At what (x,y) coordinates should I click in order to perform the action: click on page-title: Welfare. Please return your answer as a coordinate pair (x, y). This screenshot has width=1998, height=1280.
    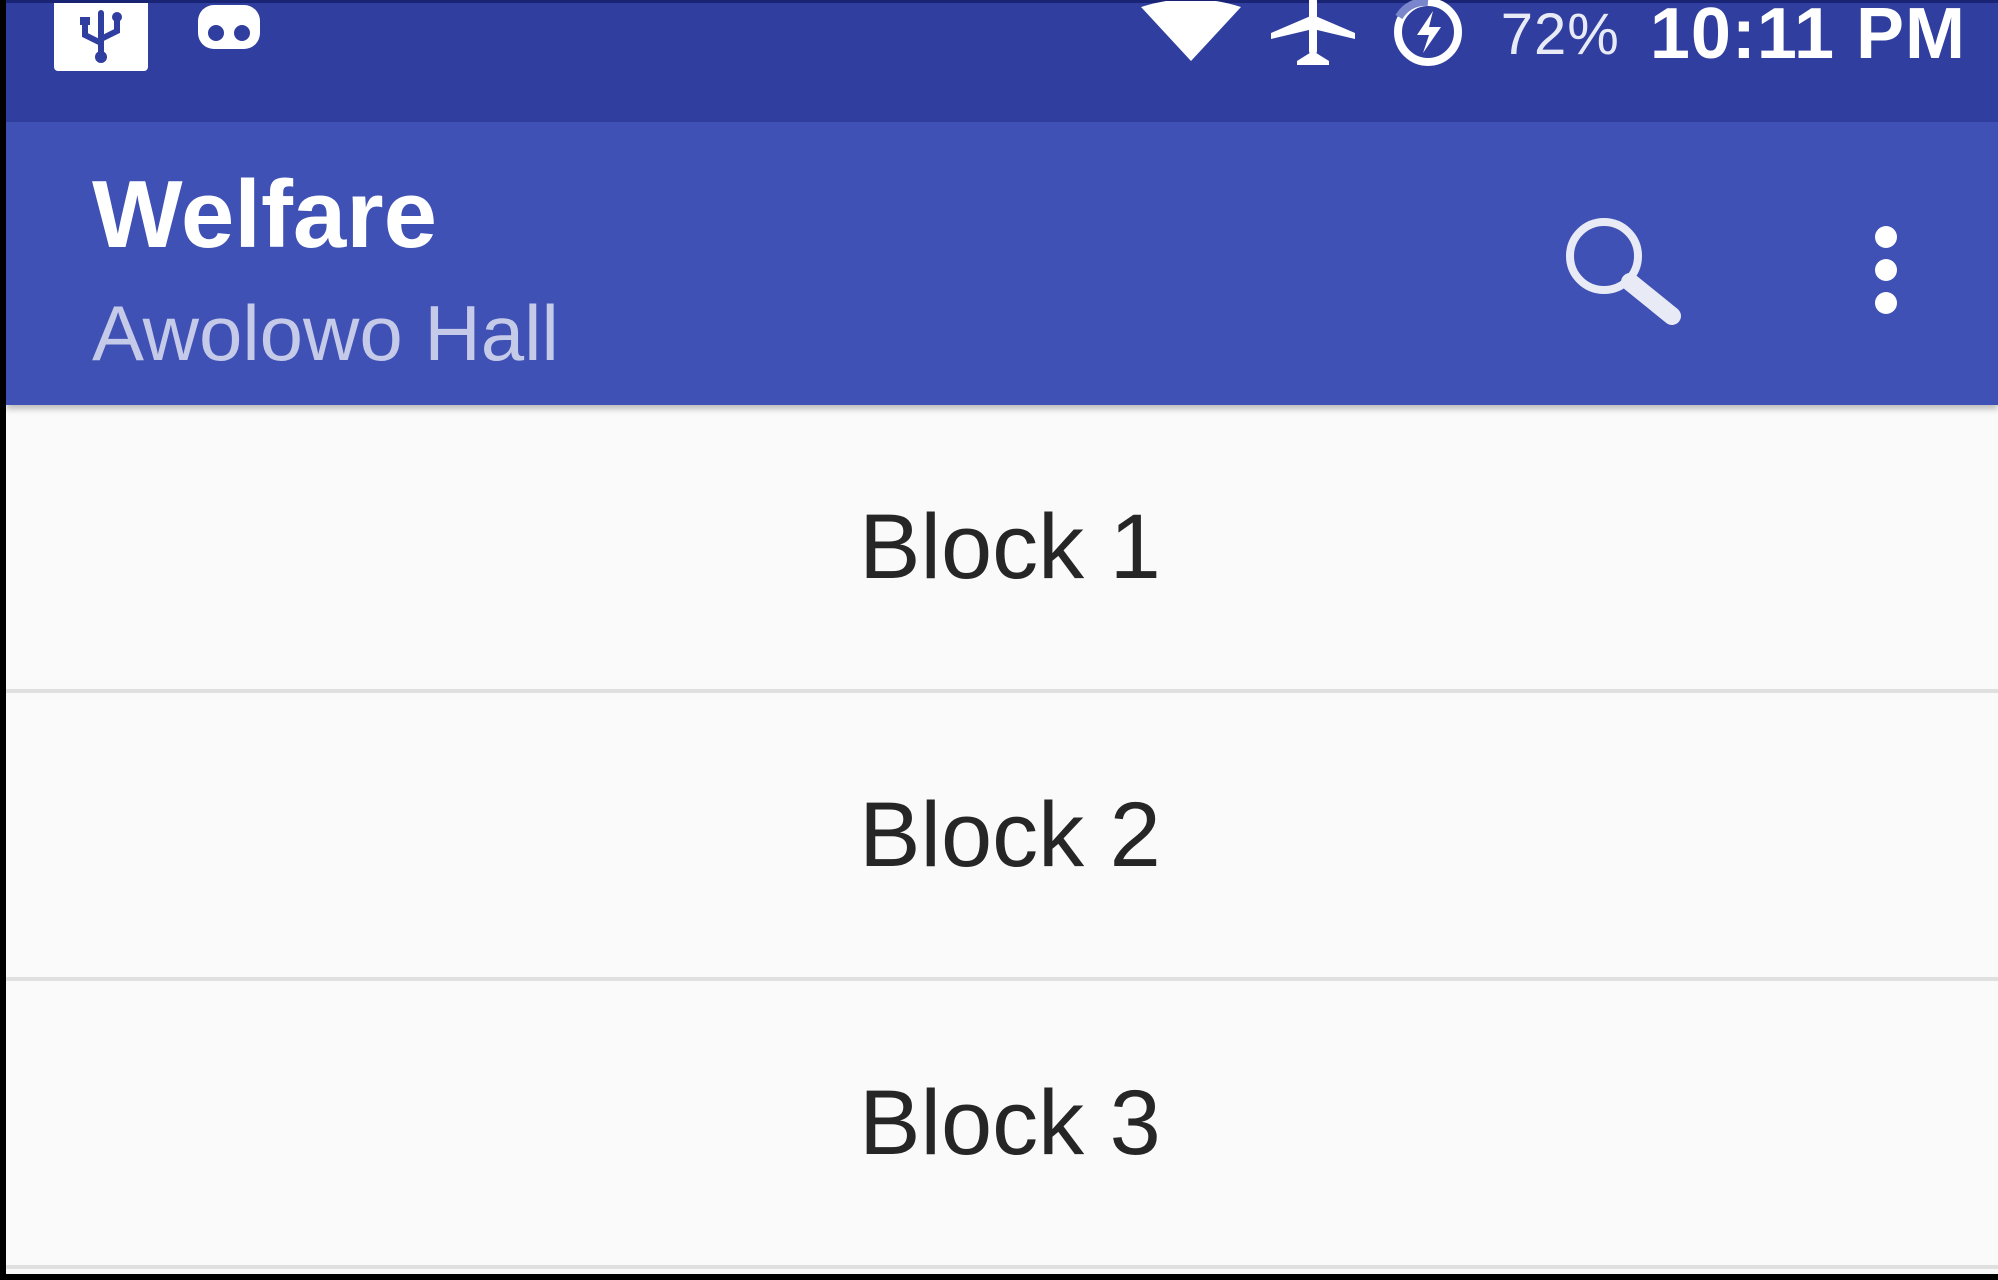
    Looking at the image, I should click on (265, 214).